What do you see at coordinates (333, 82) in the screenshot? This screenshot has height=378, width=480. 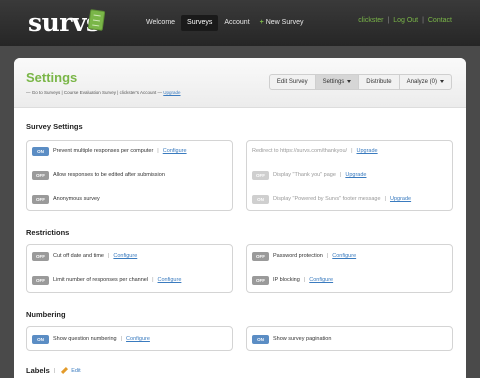 I see `tab-settings-label: Settings` at bounding box center [333, 82].